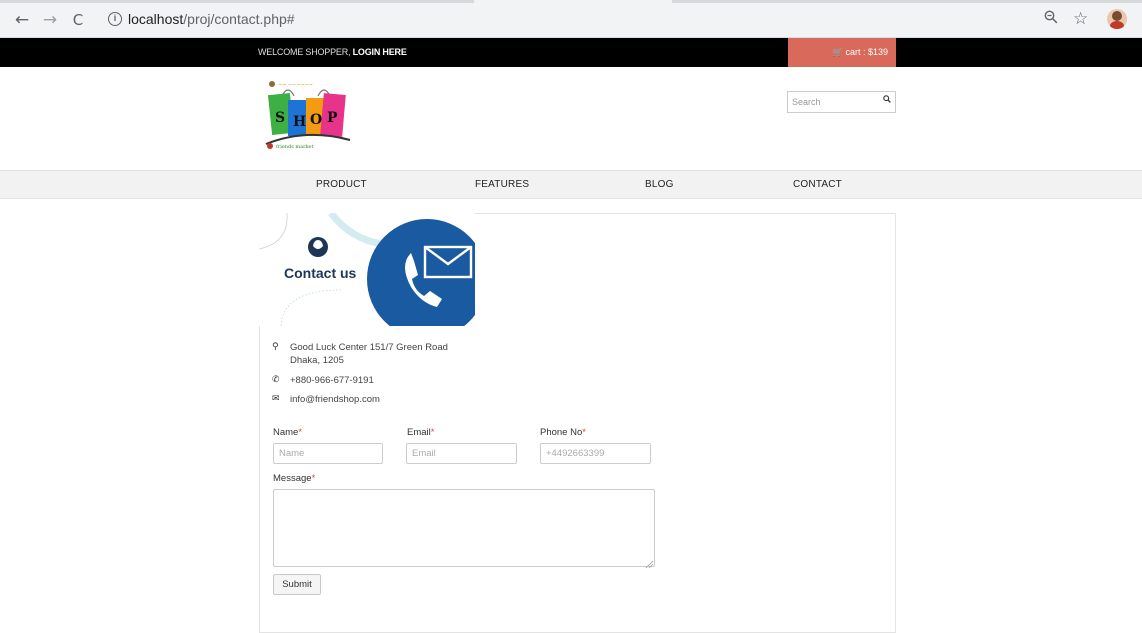 The image size is (1142, 633). I want to click on zoom-icon, so click(1051, 19).